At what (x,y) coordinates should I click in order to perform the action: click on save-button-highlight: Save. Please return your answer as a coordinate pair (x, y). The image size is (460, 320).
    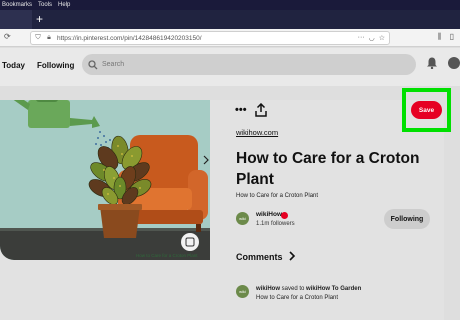
    Looking at the image, I should click on (426, 110).